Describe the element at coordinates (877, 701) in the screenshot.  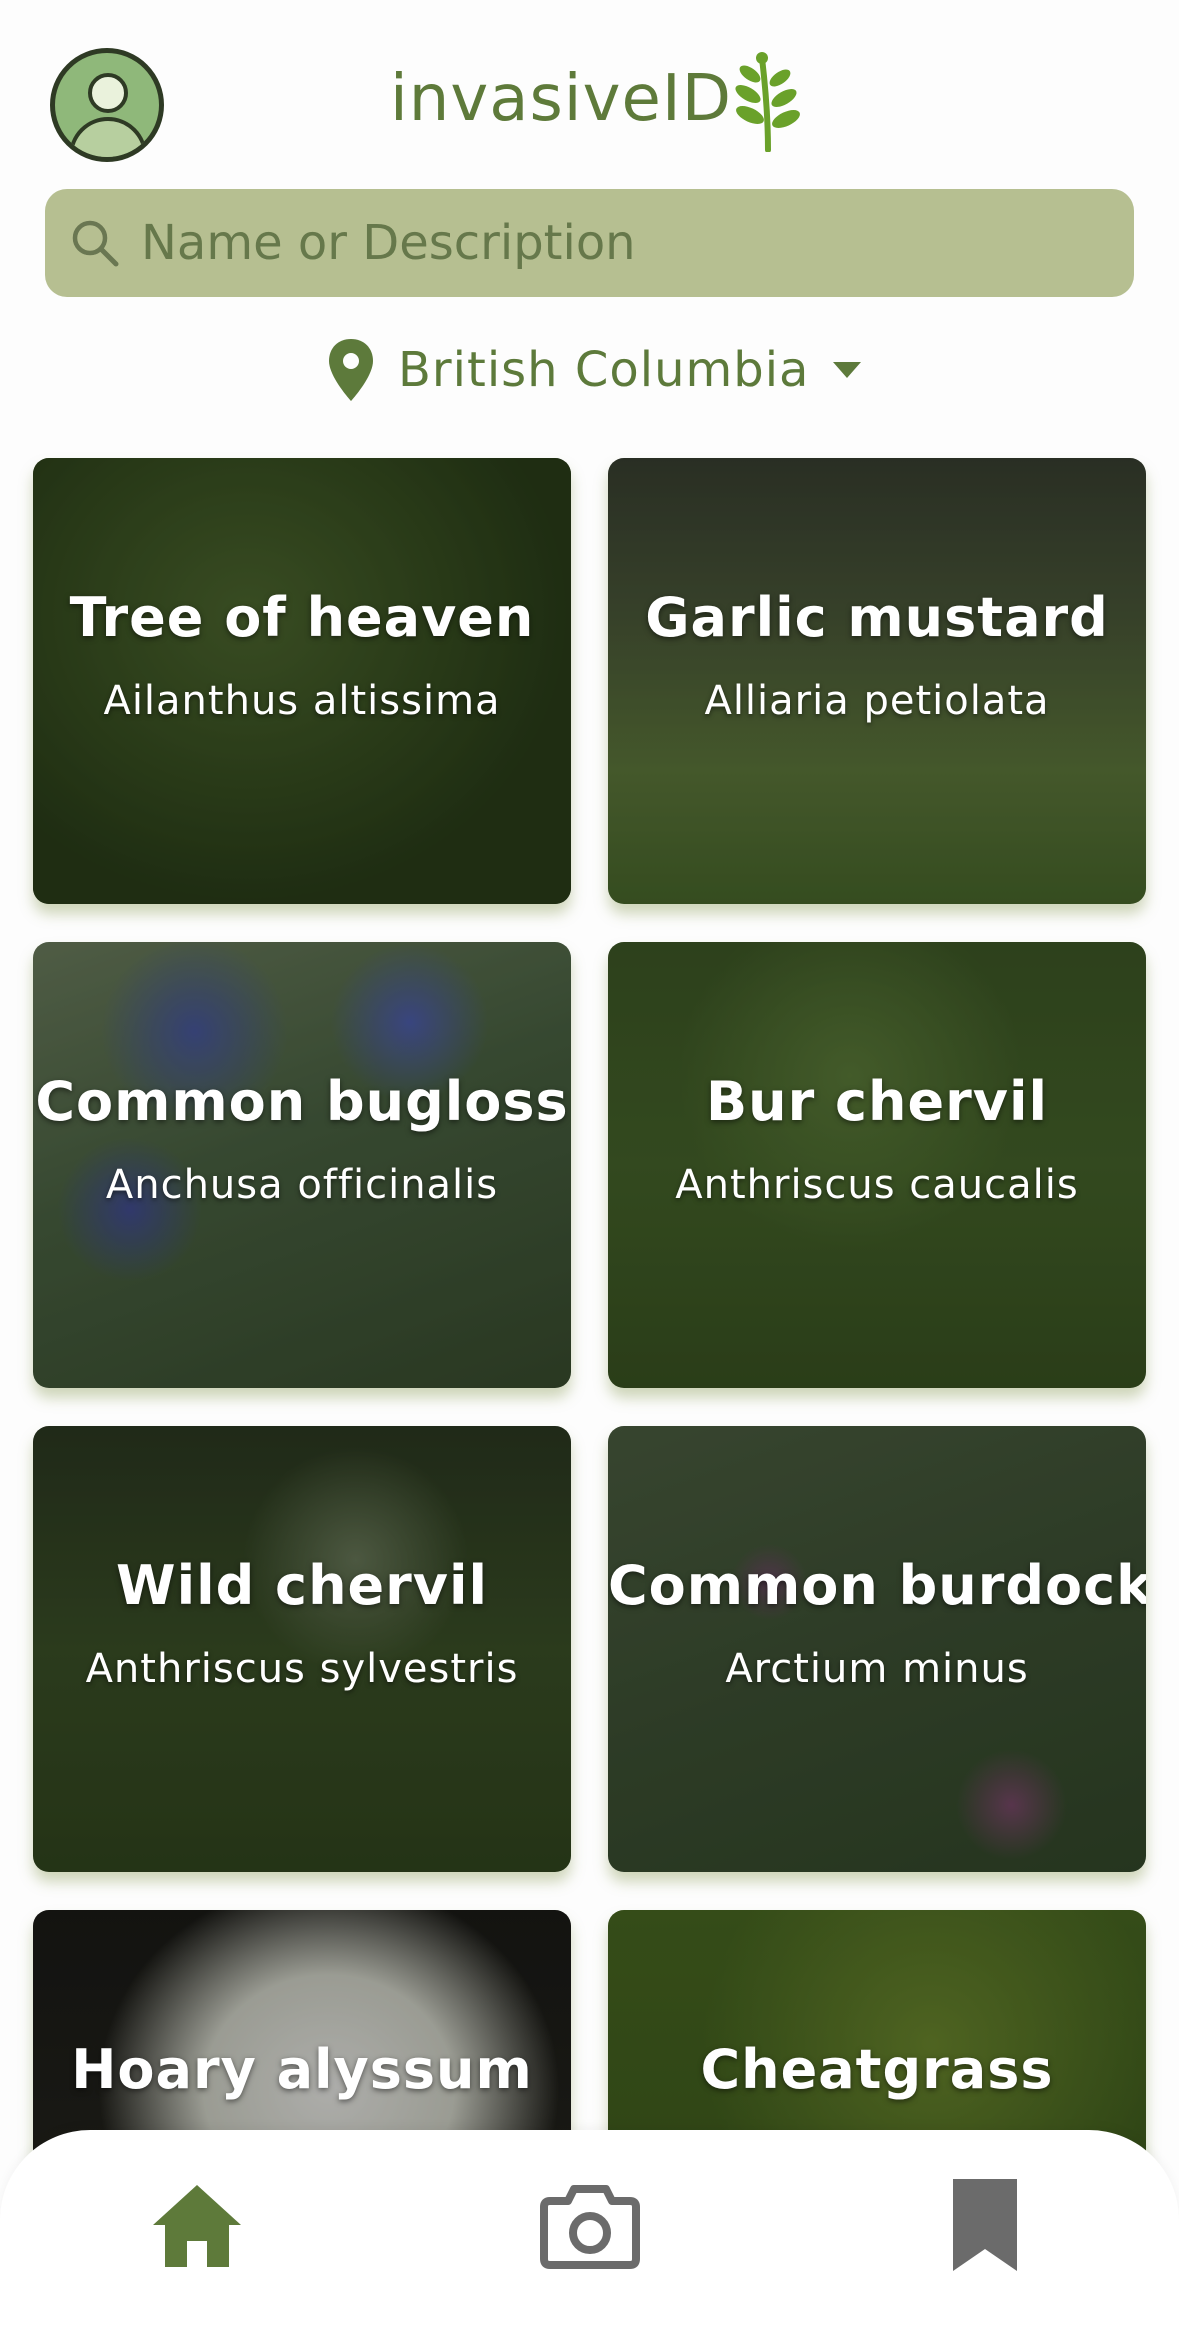
I see `card-scientific-name: Alliaria petiolata` at that location.